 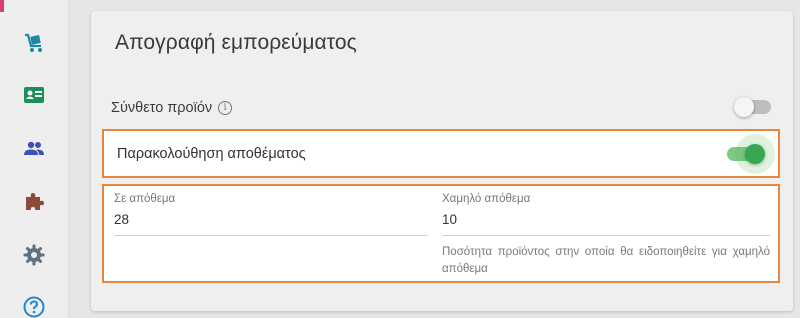 I want to click on gear-icon, so click(x=34, y=255).